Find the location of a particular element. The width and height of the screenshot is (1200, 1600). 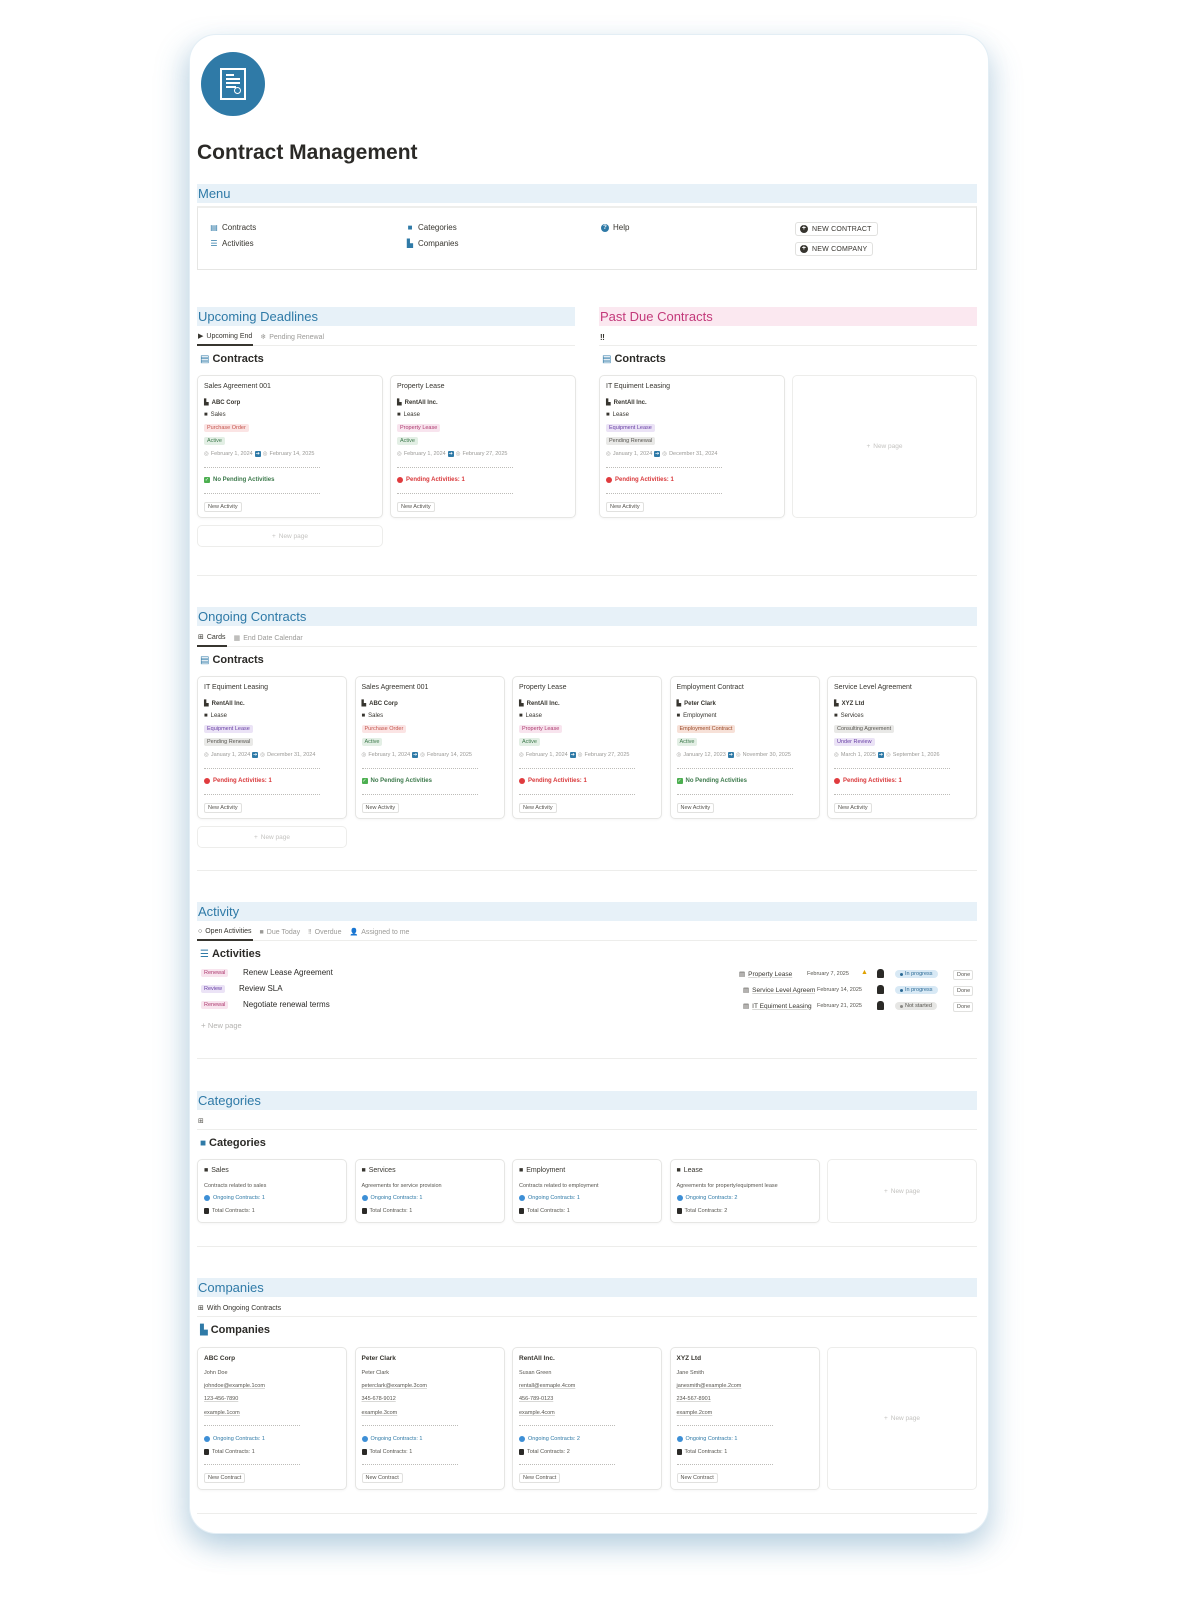

tab-open-activities: ○ Open Activities is located at coordinates (225, 932).